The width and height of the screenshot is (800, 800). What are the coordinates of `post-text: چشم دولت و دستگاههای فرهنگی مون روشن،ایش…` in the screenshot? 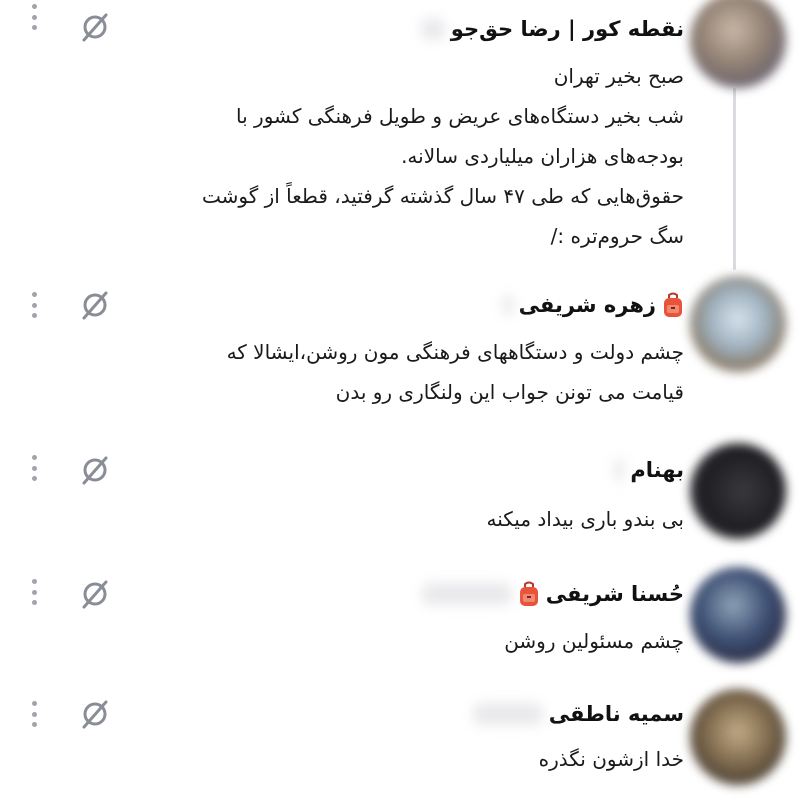 It's located at (455, 372).